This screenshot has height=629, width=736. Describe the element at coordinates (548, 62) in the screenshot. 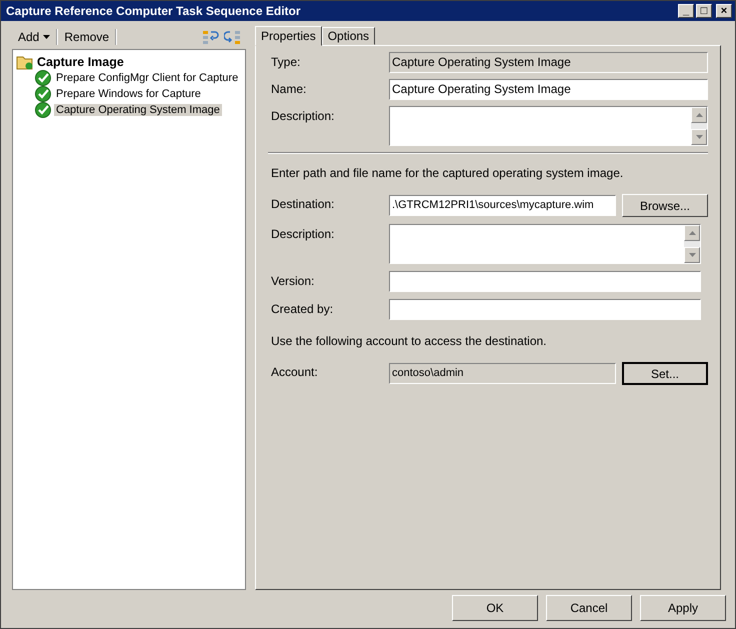

I see `readonly-field: Capture Operating System Image` at that location.